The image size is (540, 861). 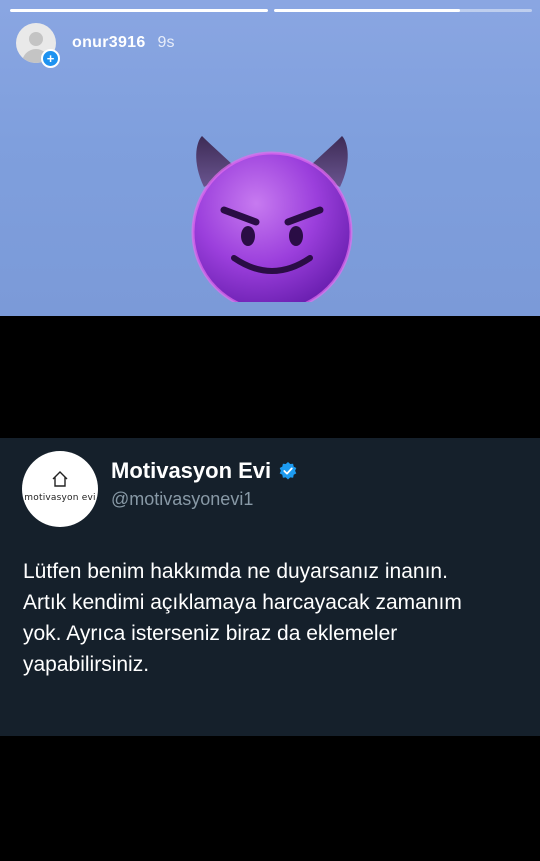 I want to click on tweet-avatar: motivasyon evi, so click(x=60, y=489).